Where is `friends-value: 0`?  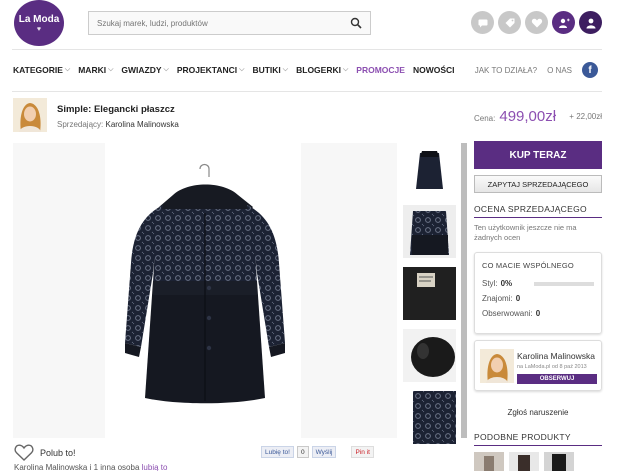
friends-value: 0 is located at coordinates (518, 298).